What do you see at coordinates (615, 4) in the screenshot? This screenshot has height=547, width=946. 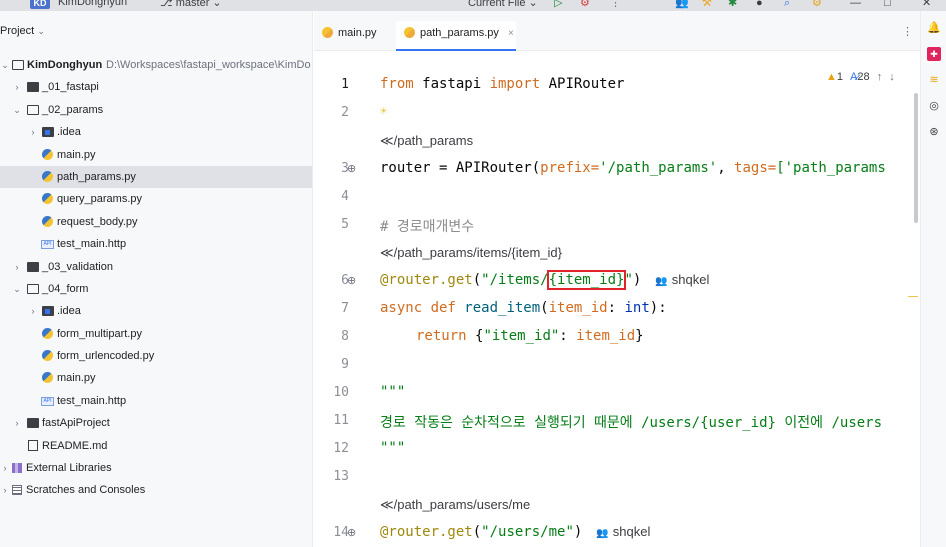 I see `more-icon: ⋮` at bounding box center [615, 4].